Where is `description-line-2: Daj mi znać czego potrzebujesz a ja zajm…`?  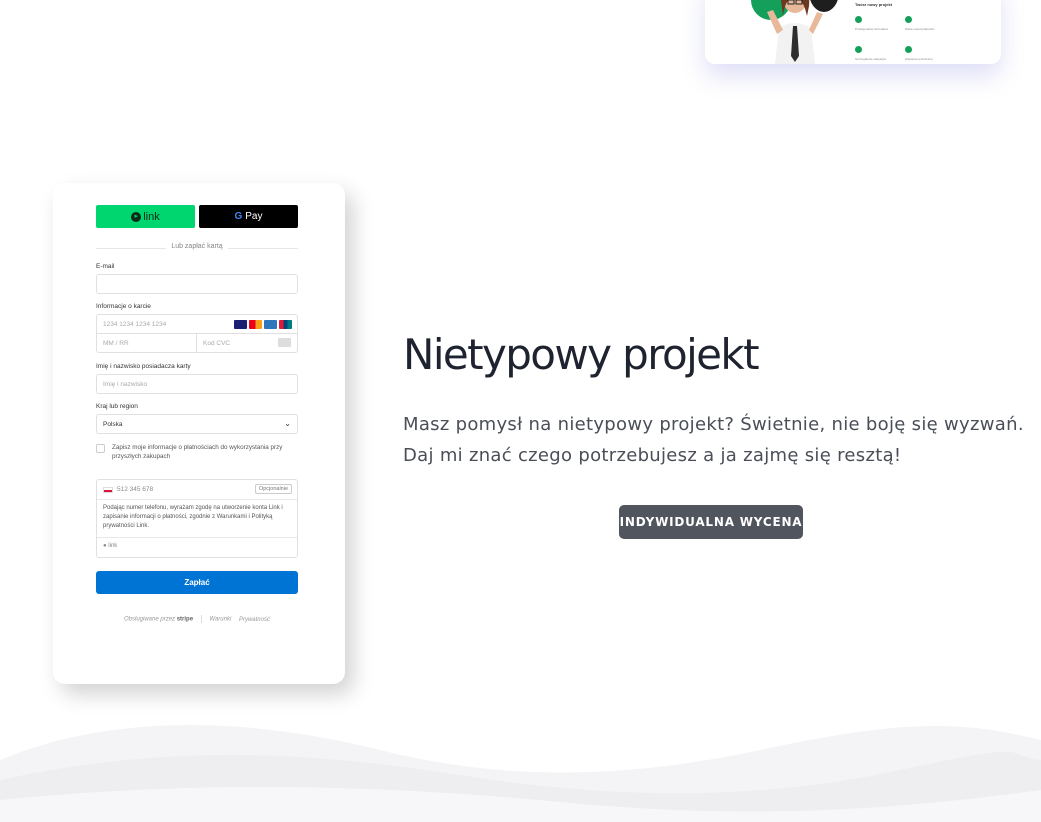 description-line-2: Daj mi znać czego potrzebujesz a ja zajm… is located at coordinates (652, 455).